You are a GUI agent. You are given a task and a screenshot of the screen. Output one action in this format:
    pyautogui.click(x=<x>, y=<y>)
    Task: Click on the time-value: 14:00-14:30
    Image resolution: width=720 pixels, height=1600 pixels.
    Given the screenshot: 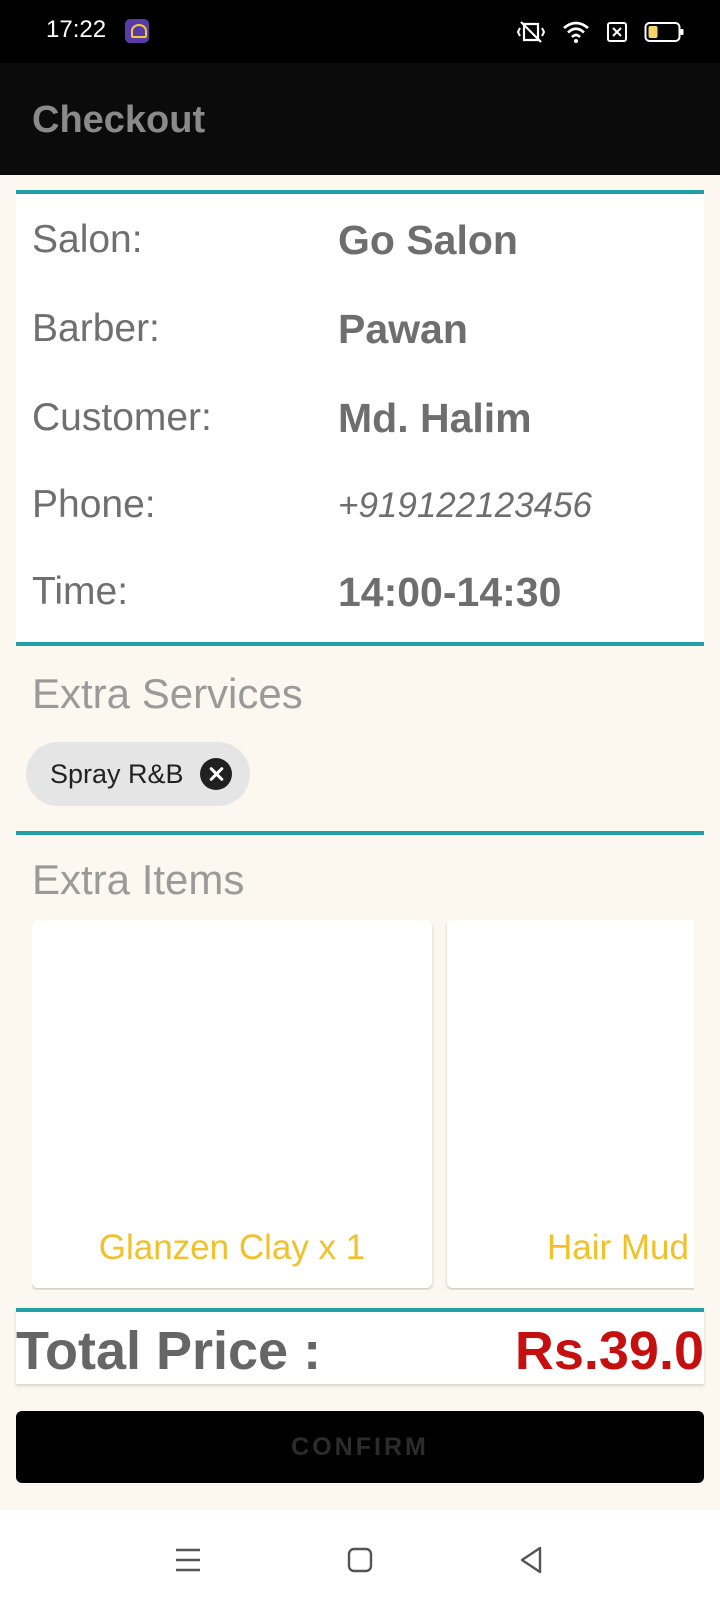 What is the action you would take?
    pyautogui.click(x=450, y=592)
    